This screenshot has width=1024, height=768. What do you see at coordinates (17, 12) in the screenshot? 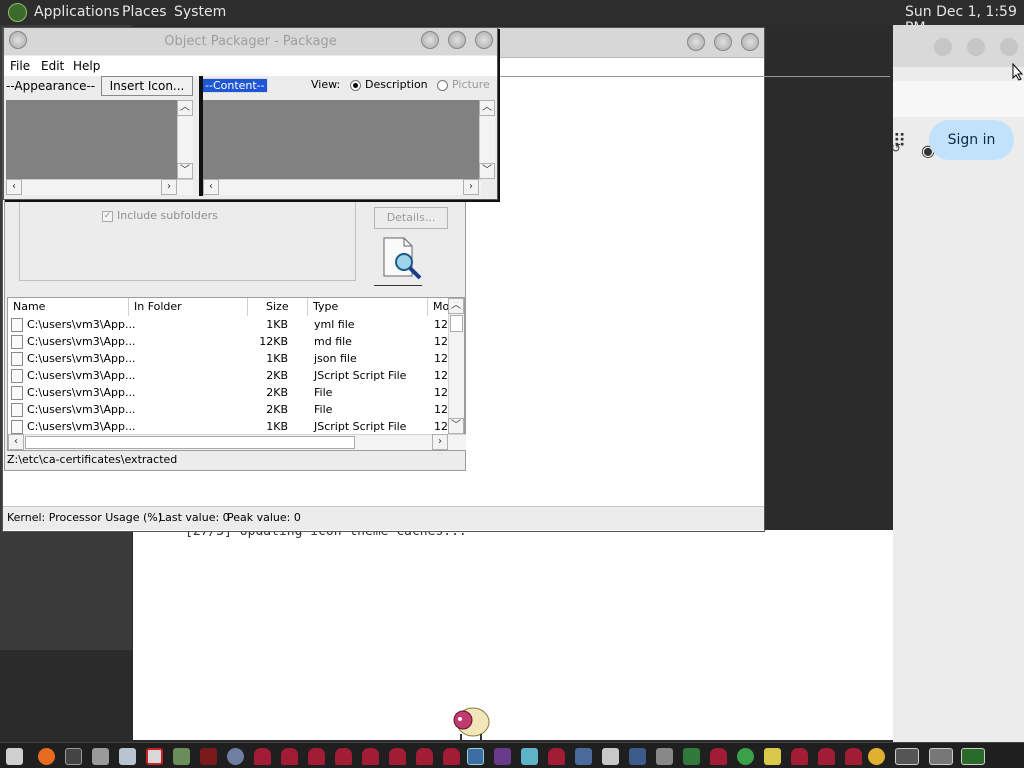
I see `gnome-foot-icon` at bounding box center [17, 12].